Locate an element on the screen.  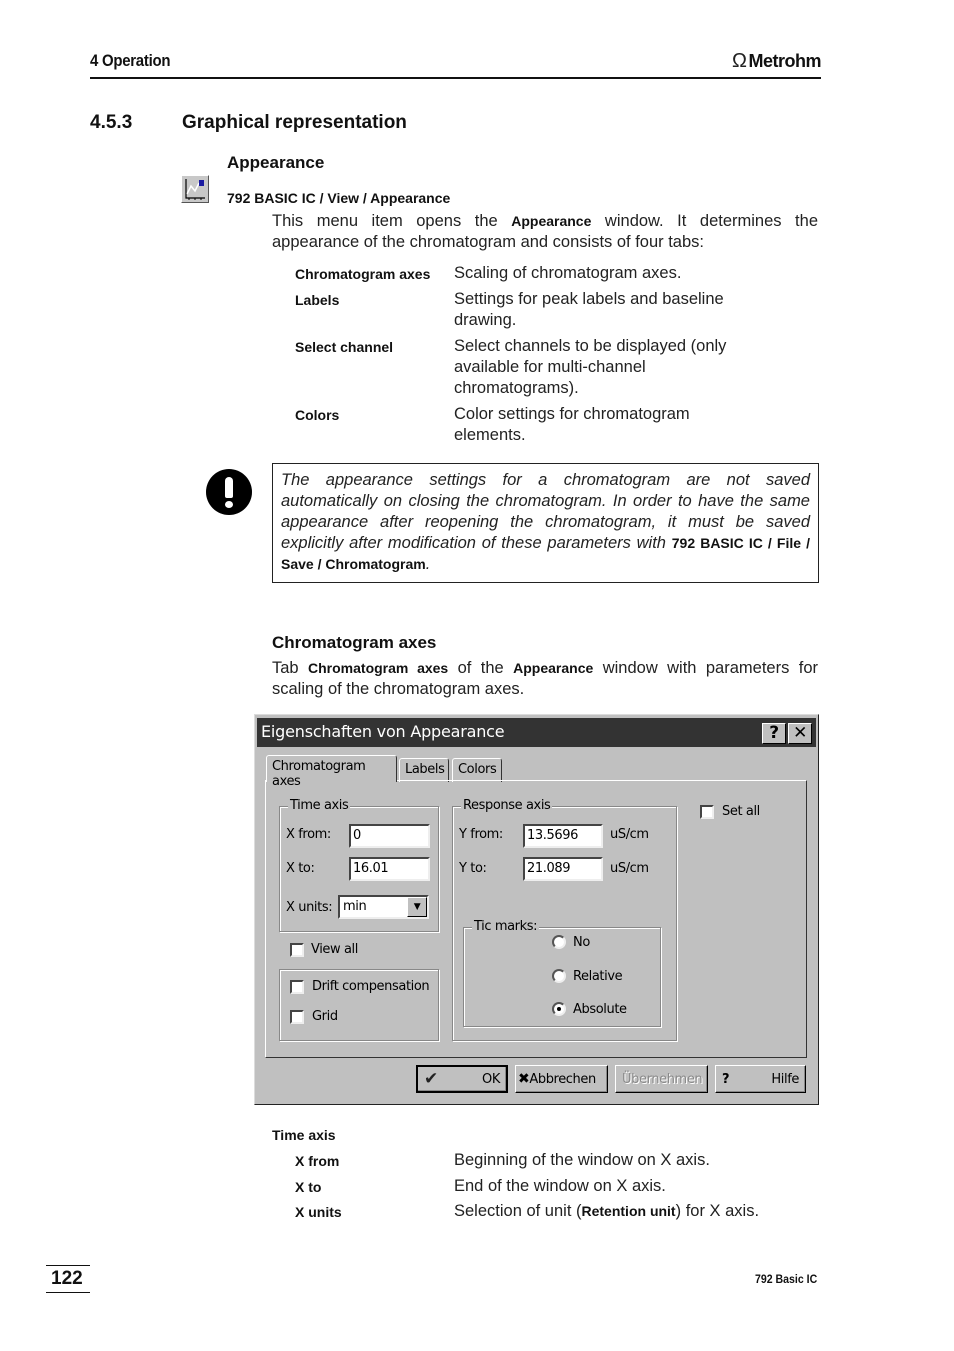
cancel-button: ✖ Abbrechen is located at coordinates (561, 1079).